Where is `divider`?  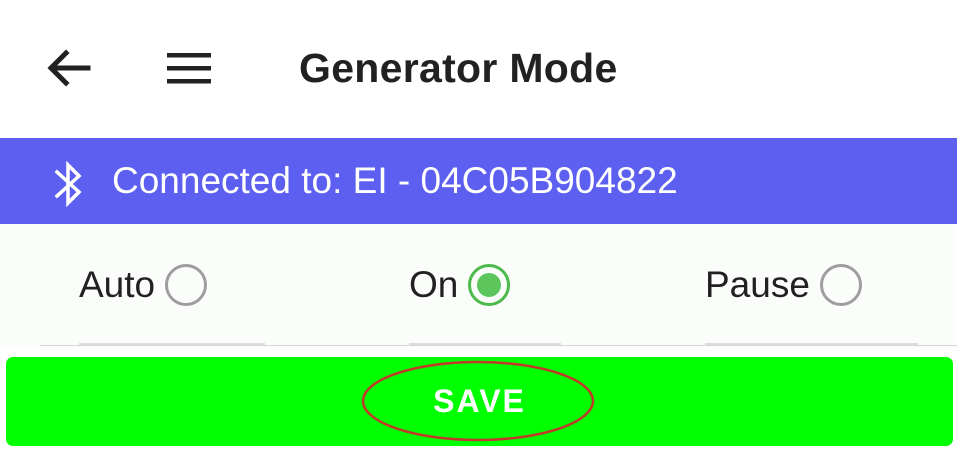 divider is located at coordinates (498, 345).